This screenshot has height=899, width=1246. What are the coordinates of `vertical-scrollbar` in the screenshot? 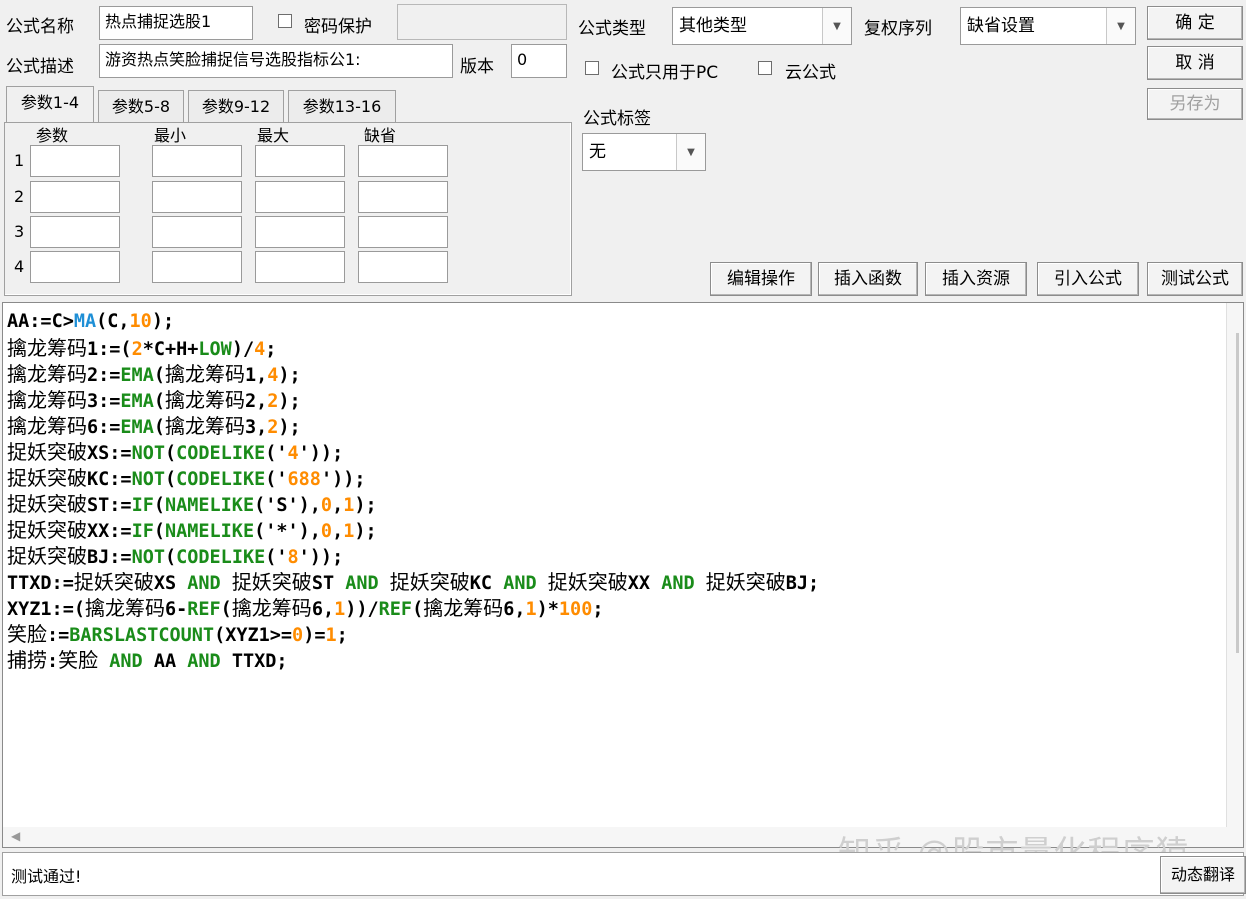 It's located at (1234, 575).